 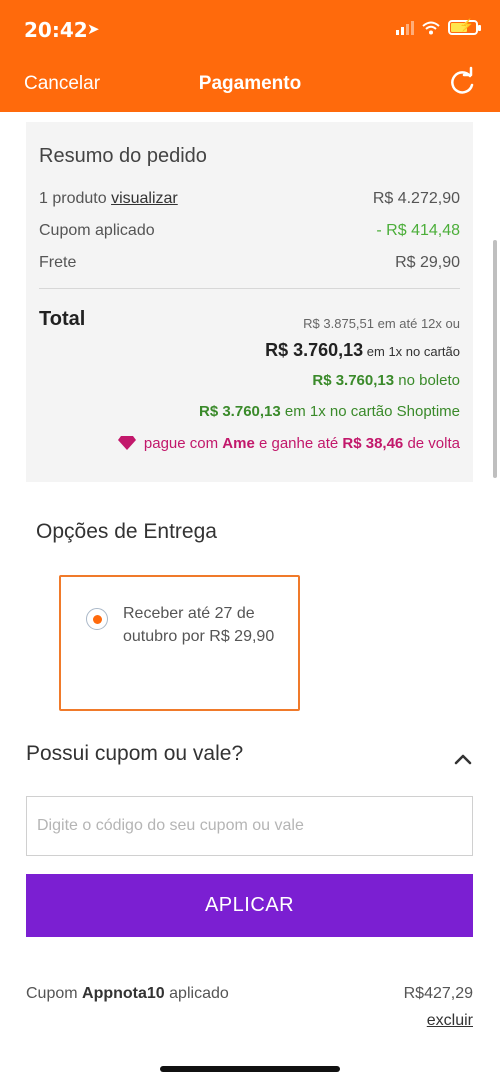 What do you see at coordinates (462, 82) in the screenshot?
I see `refresh-icon` at bounding box center [462, 82].